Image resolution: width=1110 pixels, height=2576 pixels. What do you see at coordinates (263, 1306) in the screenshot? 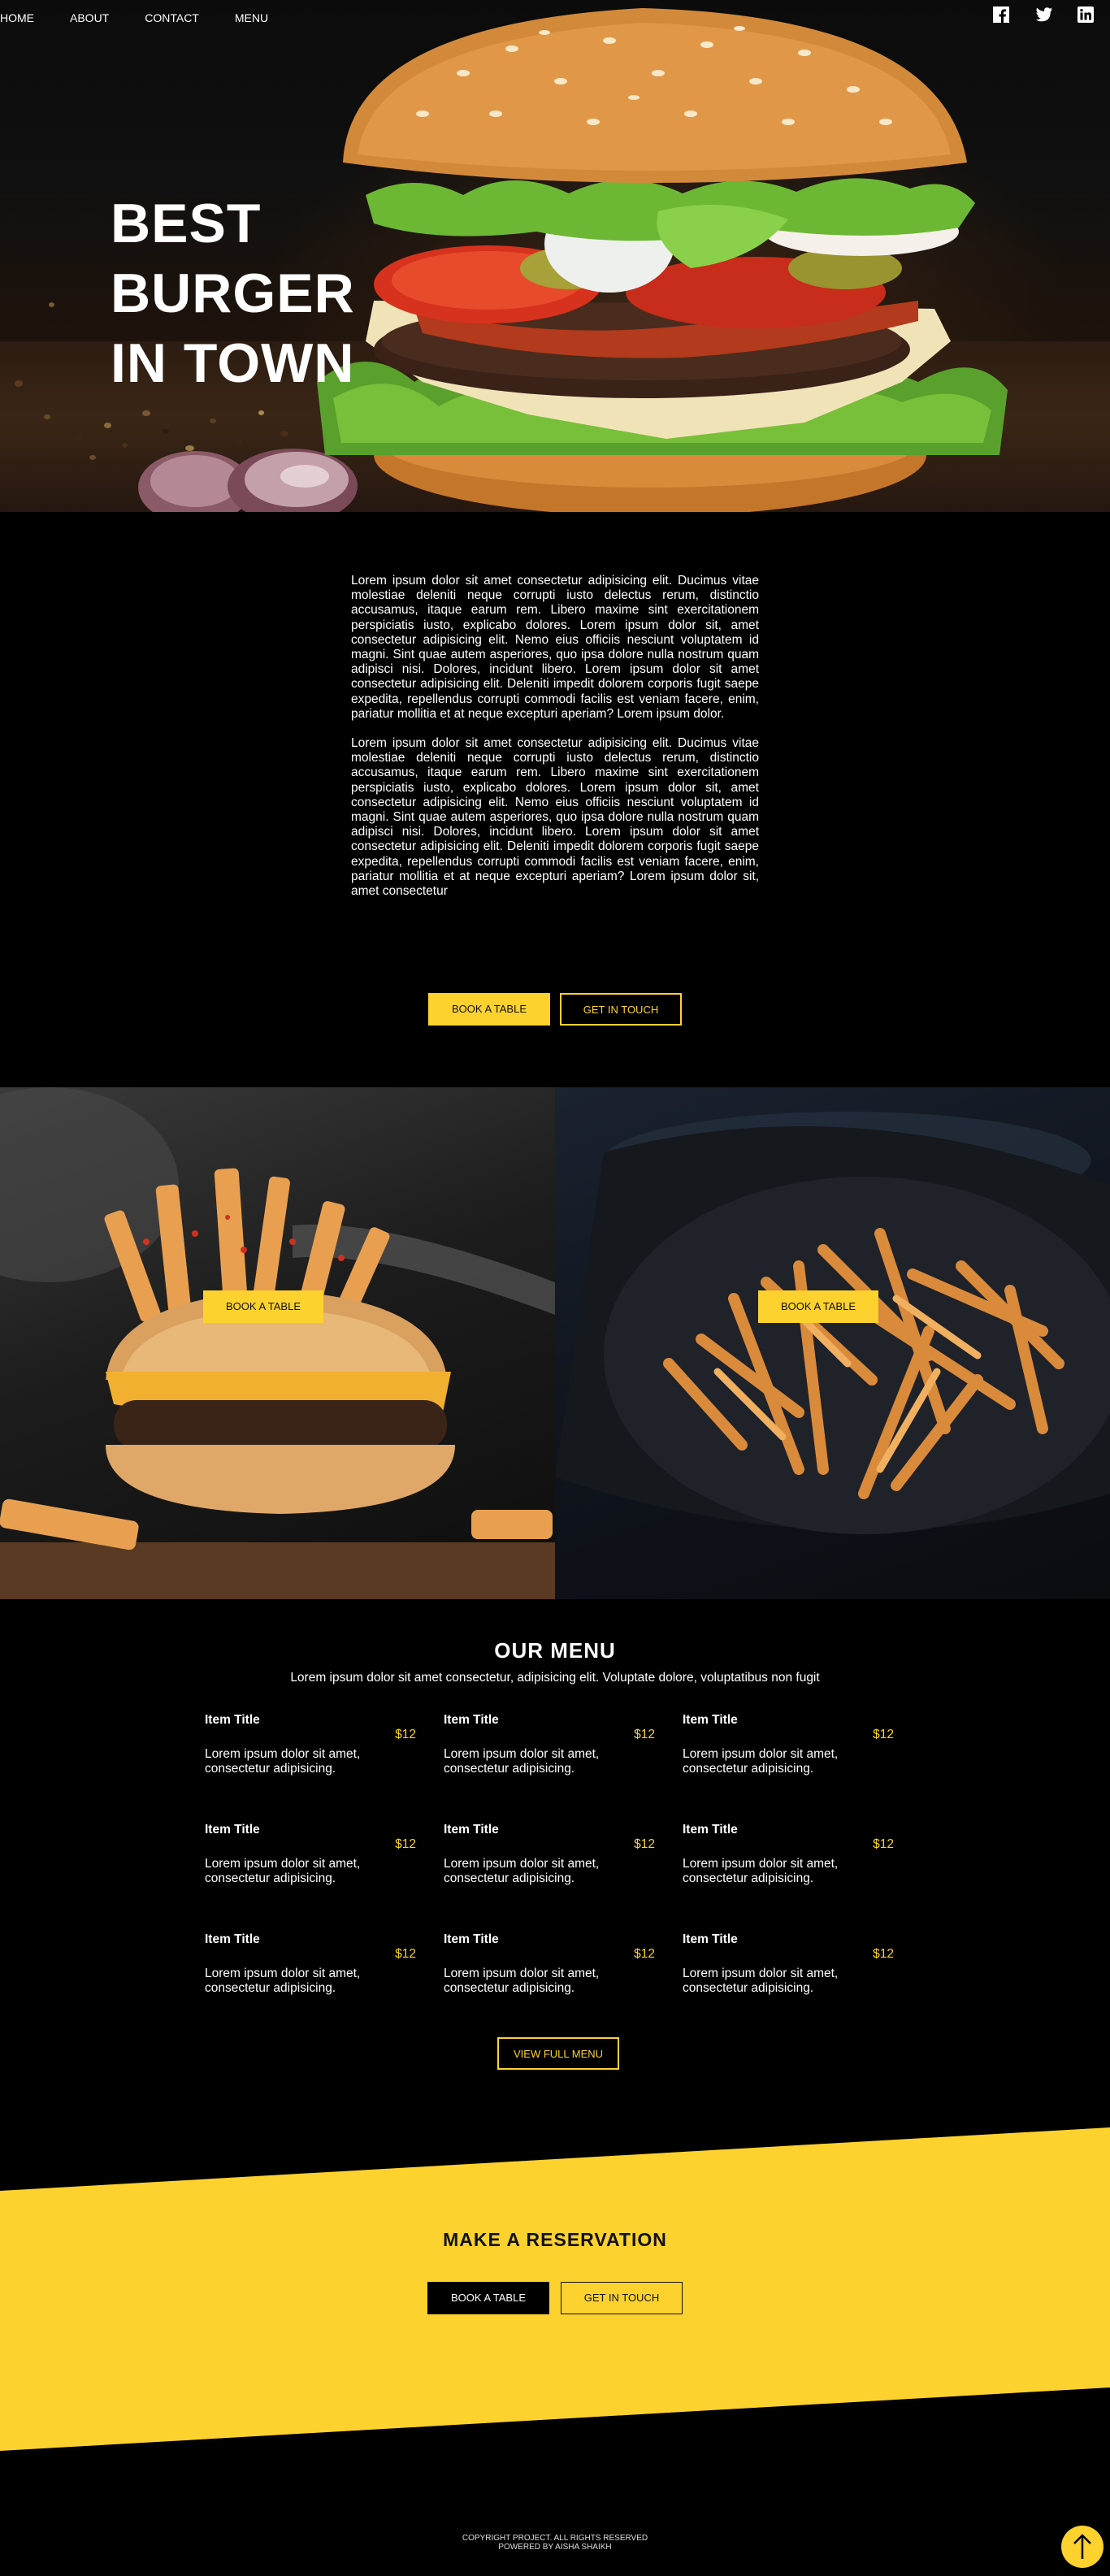
I see `burger-book-table-button: BOOK A TABLE` at bounding box center [263, 1306].